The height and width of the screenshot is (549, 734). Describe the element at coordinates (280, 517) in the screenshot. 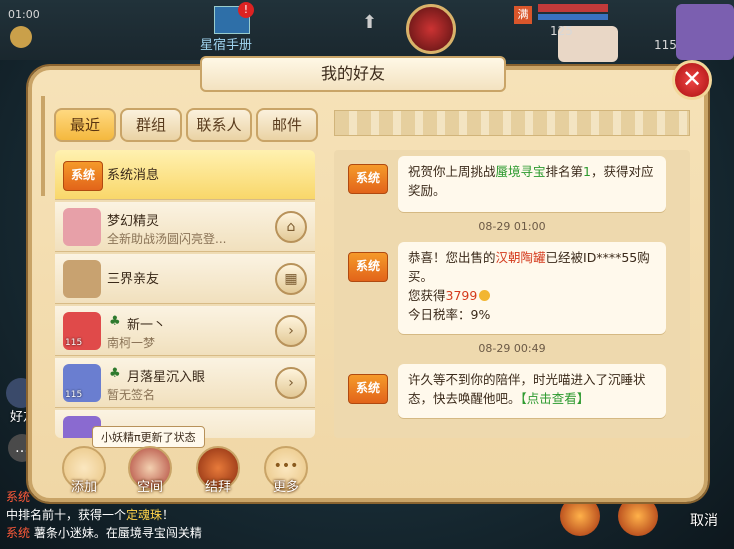

I see `chat-strip: 系统 中排名前十，获得一个定魂珠！ 系统 薯条小迷妹。在蜃境寻宝闯关精` at that location.